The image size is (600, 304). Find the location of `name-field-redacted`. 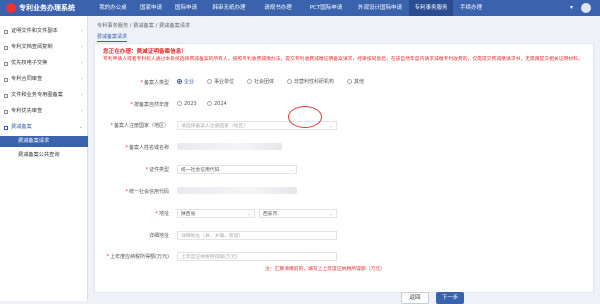

name-field-redacted is located at coordinates (229, 146).